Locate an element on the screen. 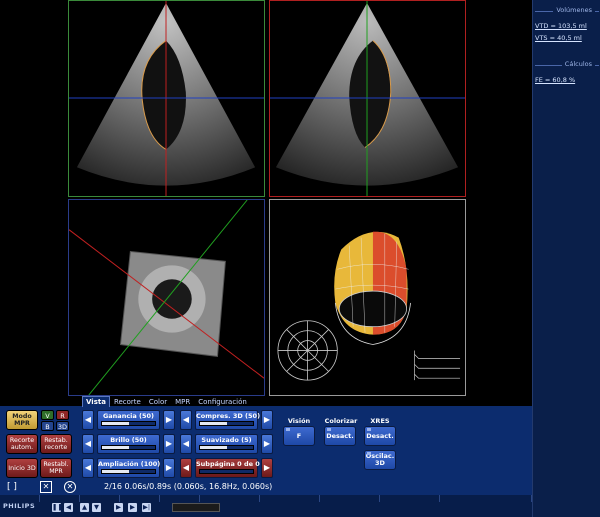 The height and width of the screenshot is (517, 600). modo-mpr-button: Modo MPR is located at coordinates (22, 420).